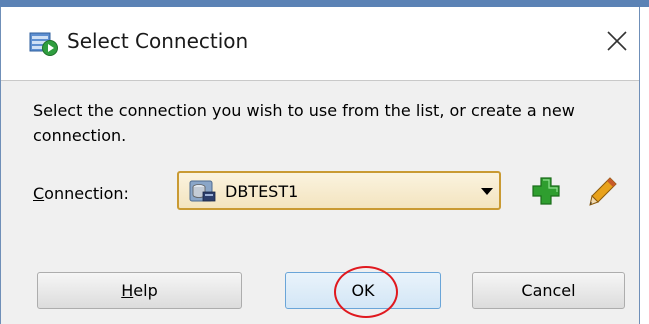  I want to click on ok-button: OK, so click(363, 290).